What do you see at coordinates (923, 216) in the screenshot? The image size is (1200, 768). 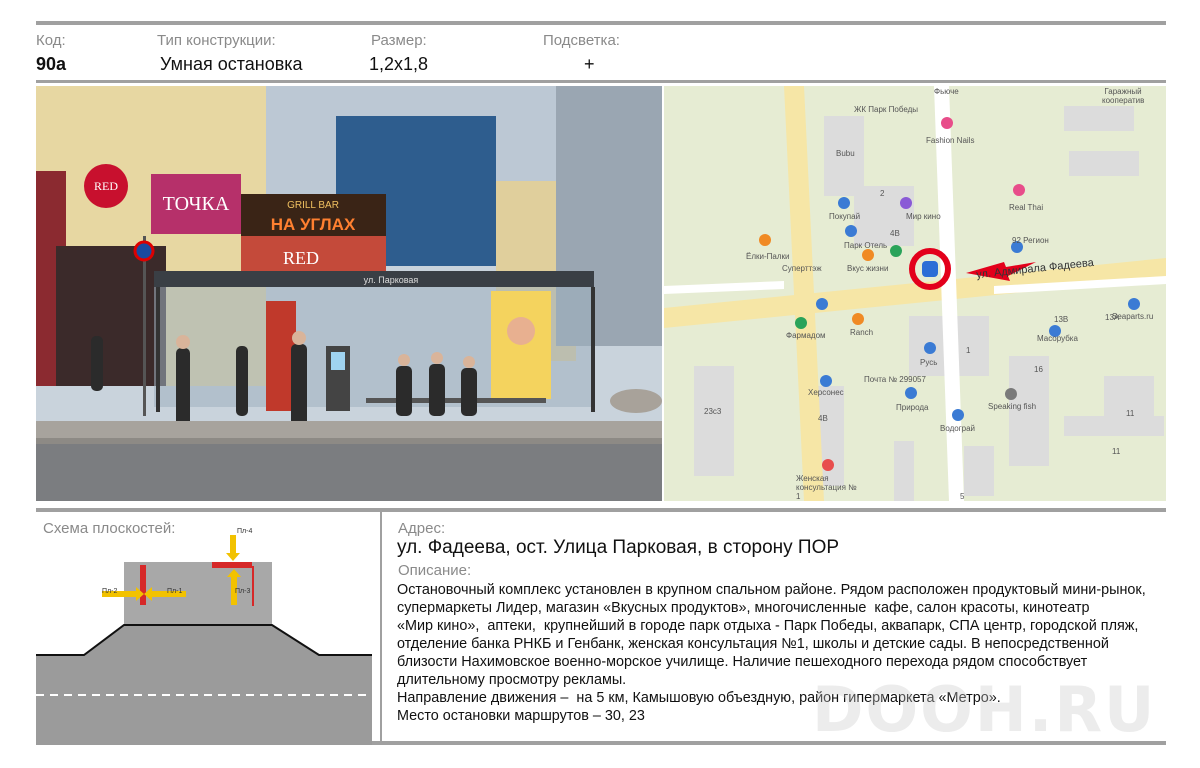 I see `map-label: Мир кино` at bounding box center [923, 216].